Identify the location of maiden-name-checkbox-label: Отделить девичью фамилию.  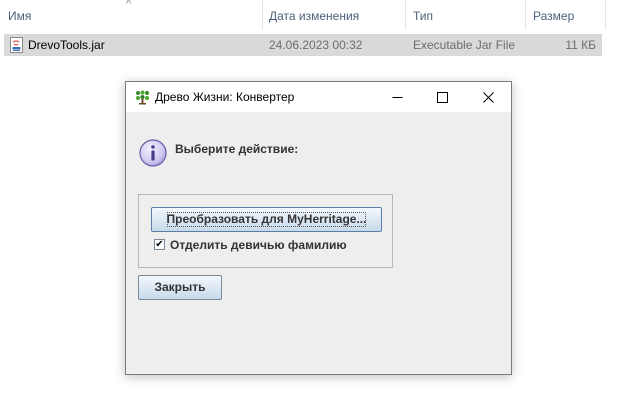
(258, 245).